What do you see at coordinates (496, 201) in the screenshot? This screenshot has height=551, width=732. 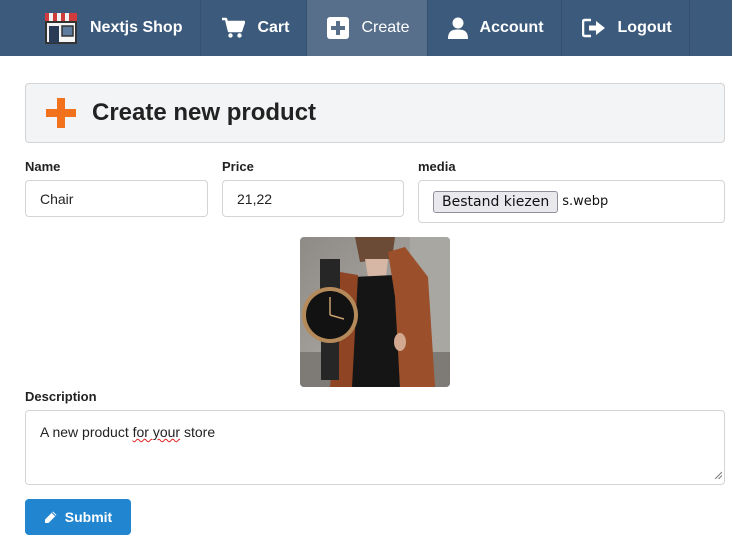 I see `choose-file-button: Bestand kiezen` at bounding box center [496, 201].